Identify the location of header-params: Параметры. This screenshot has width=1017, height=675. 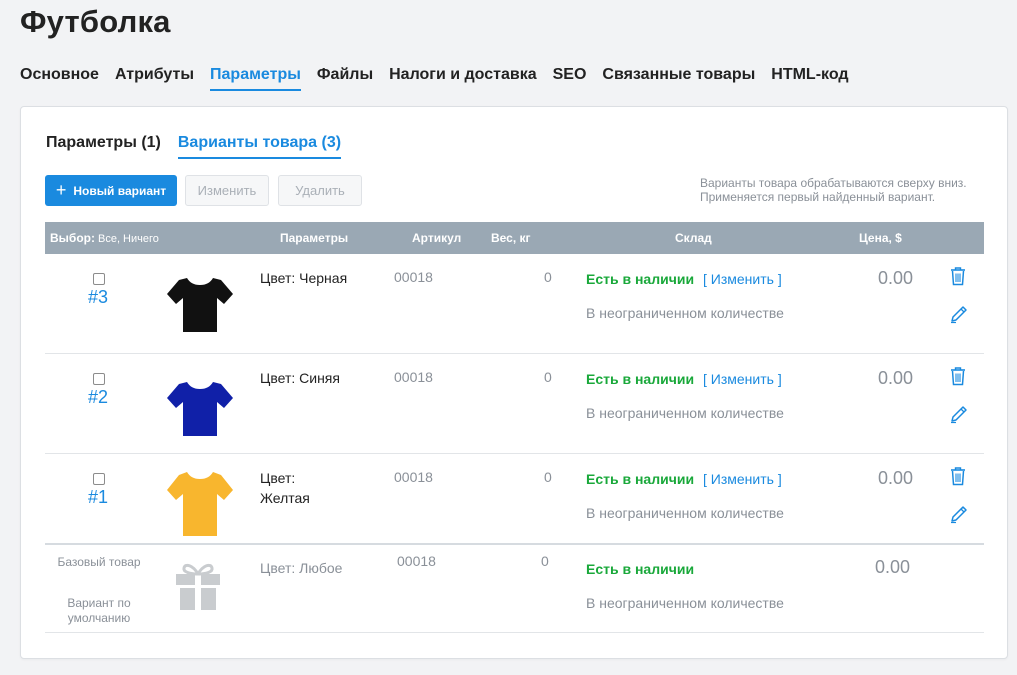
(314, 238).